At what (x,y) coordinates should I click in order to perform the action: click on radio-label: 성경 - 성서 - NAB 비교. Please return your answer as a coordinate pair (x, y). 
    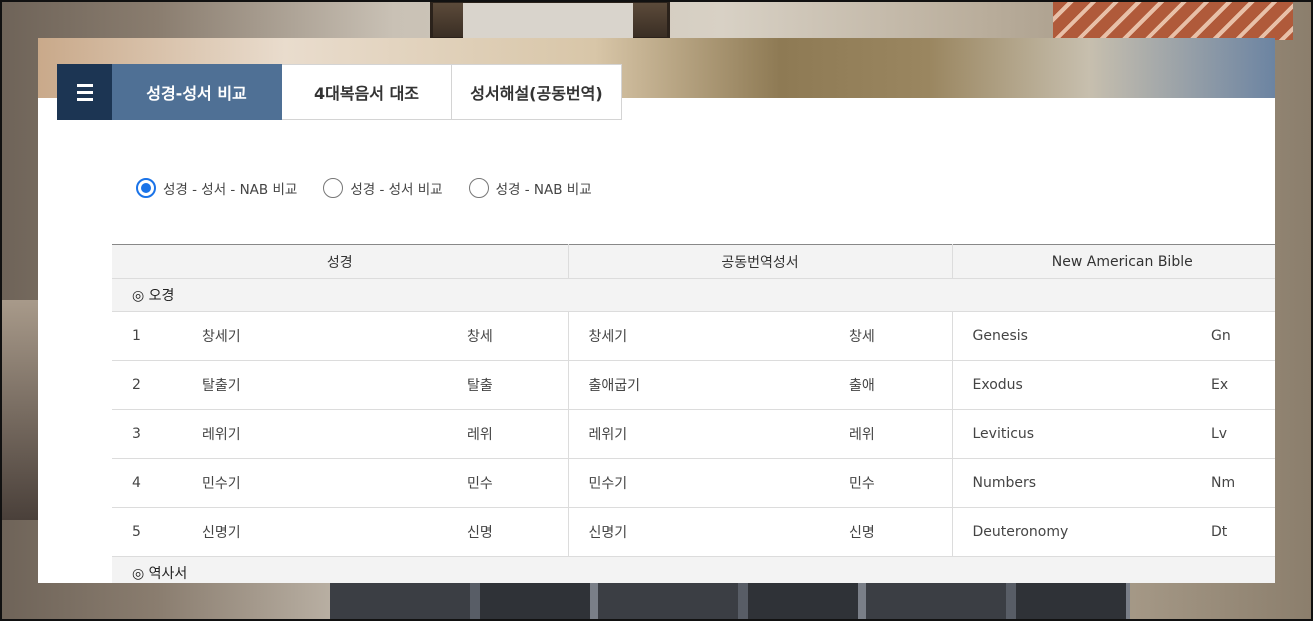
    Looking at the image, I should click on (230, 190).